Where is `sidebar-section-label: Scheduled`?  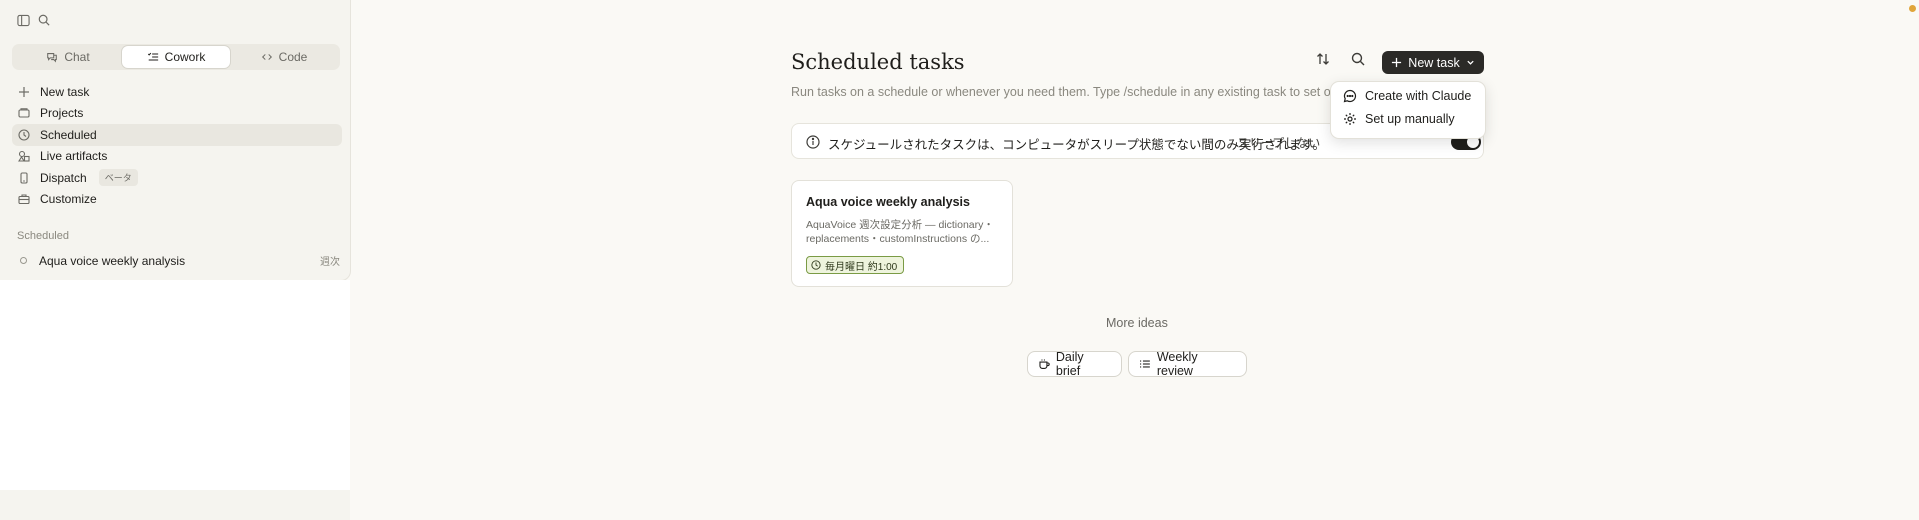 sidebar-section-label: Scheduled is located at coordinates (43, 236).